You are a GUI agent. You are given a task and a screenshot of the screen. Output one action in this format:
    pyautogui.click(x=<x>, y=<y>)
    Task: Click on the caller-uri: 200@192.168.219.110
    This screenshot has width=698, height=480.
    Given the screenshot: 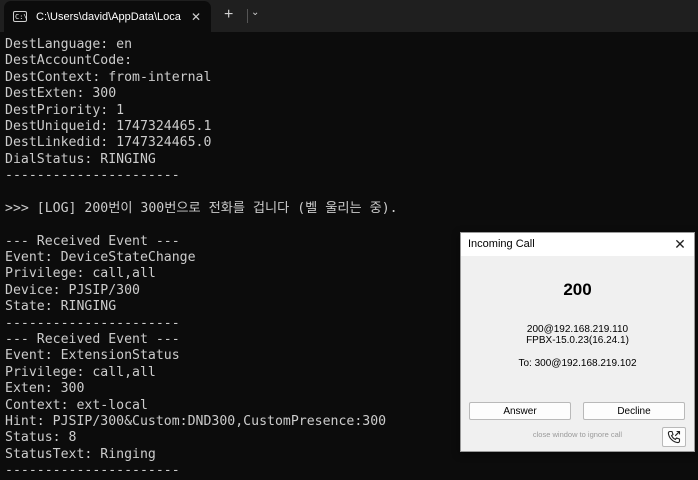 What is the action you would take?
    pyautogui.click(x=577, y=329)
    